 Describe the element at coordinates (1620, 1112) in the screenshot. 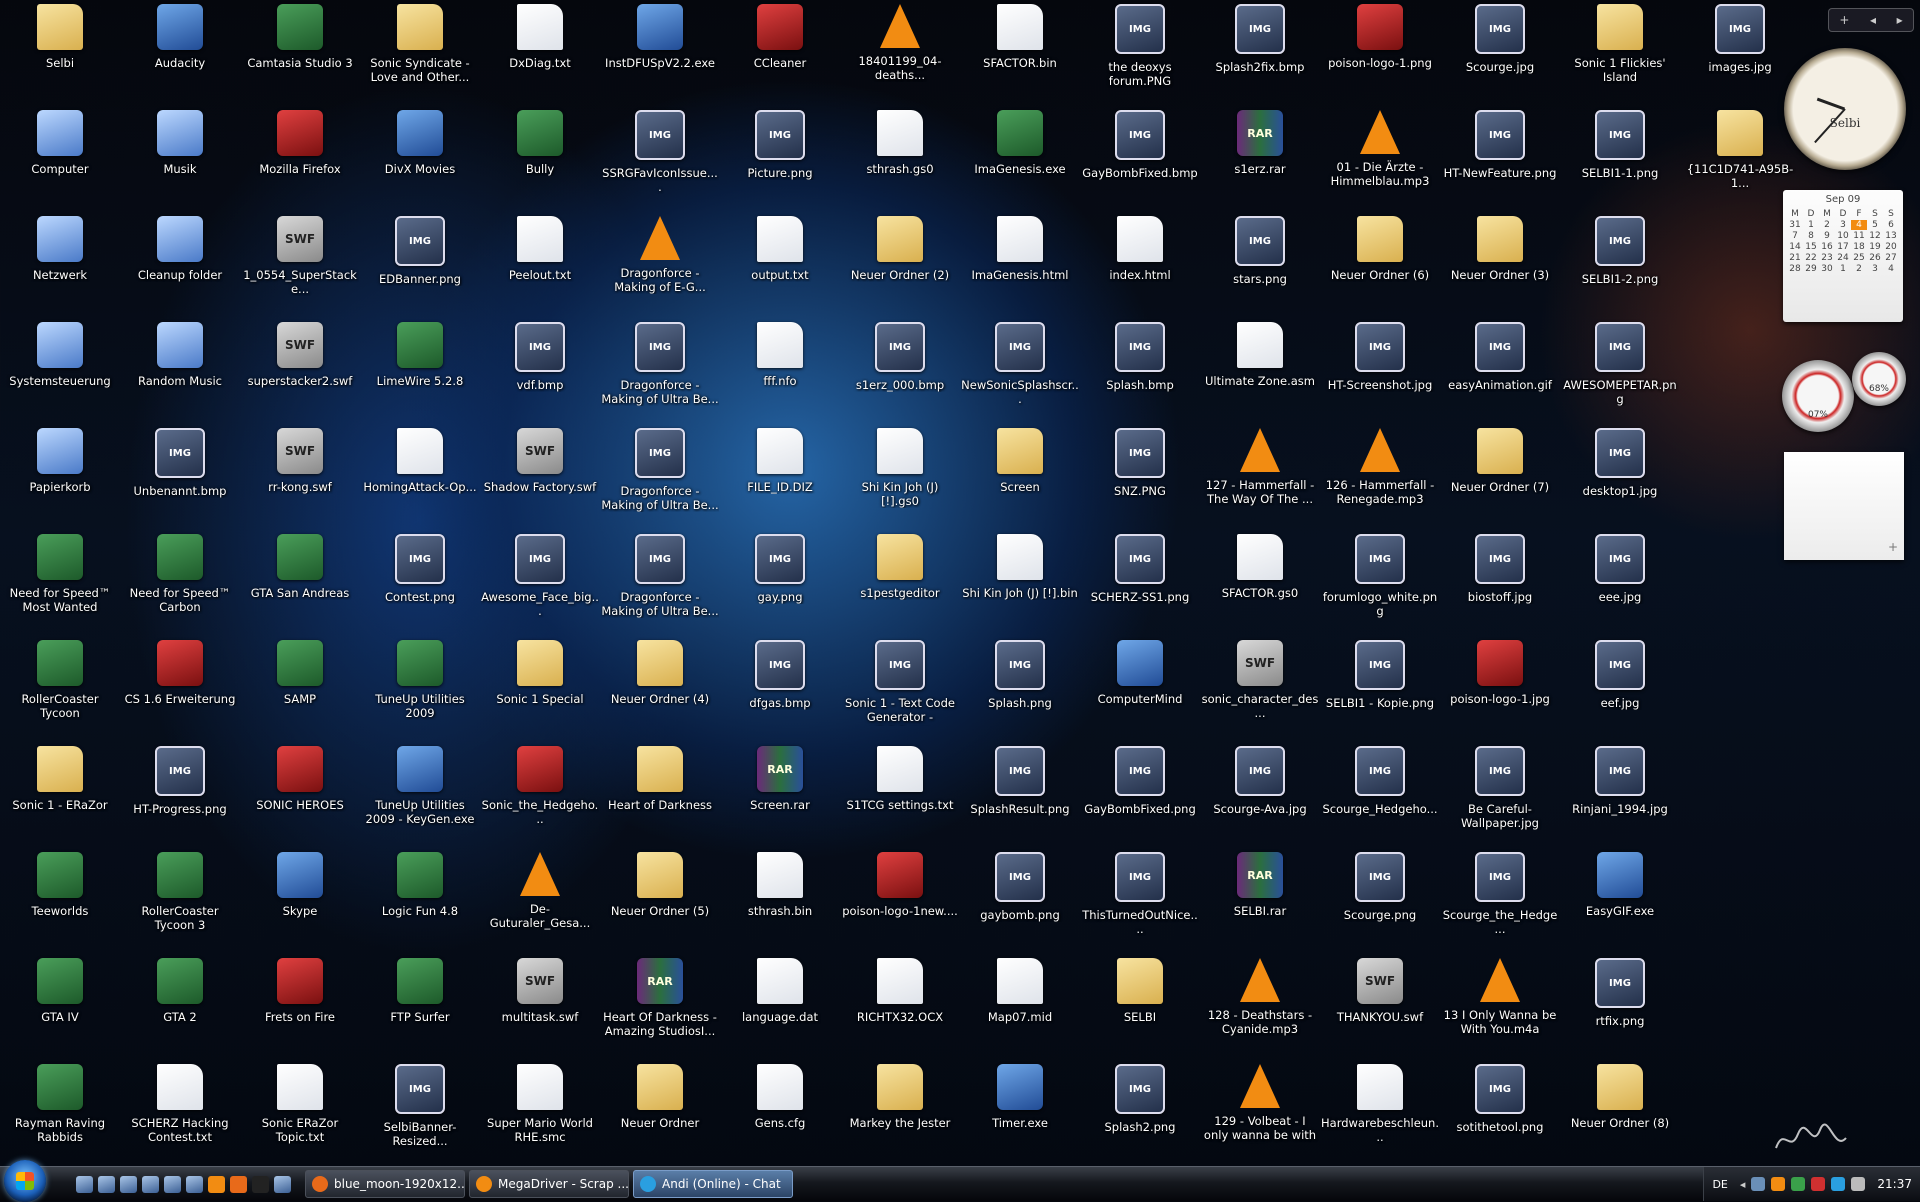

I see `desktop-icon: Neuer Ordner (8)` at that location.